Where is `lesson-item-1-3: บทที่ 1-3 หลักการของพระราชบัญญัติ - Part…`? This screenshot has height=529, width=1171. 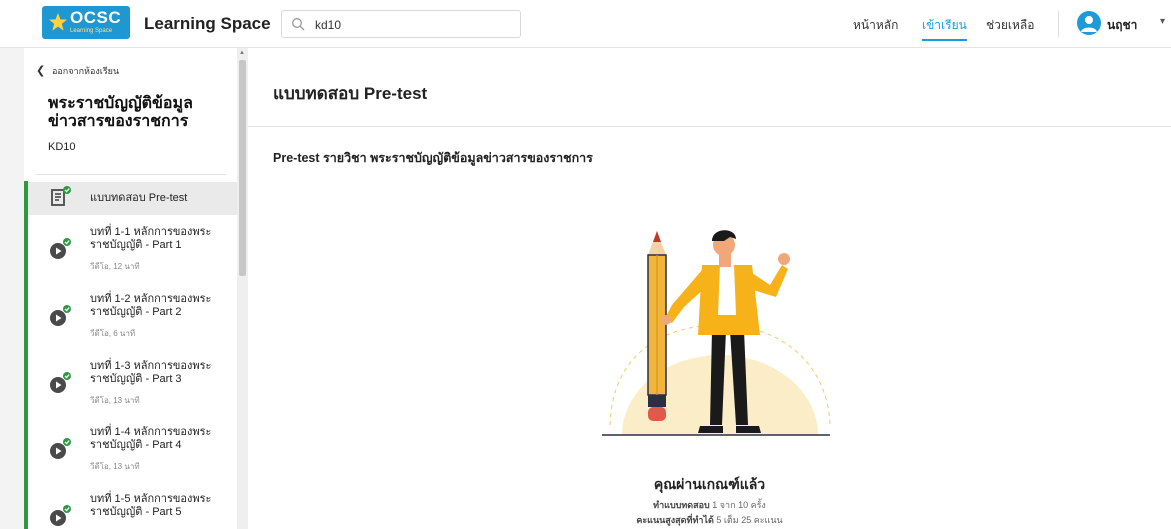
lesson-item-1-3: บทที่ 1-3 หลักการของพระราชบัญญัติ - Part… is located at coordinates (130, 383).